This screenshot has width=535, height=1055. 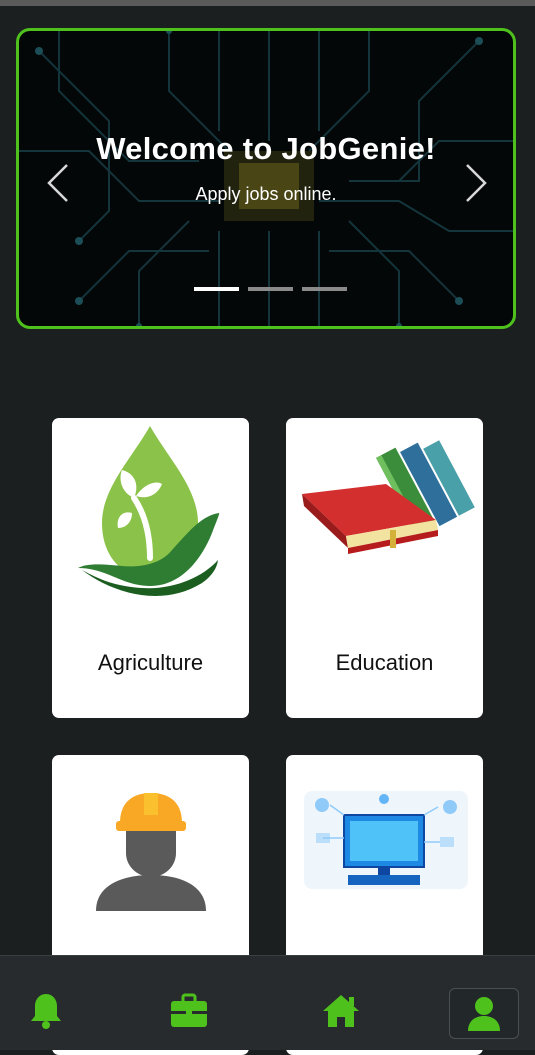 I want to click on briefcase-icon, so click(x=189, y=1010).